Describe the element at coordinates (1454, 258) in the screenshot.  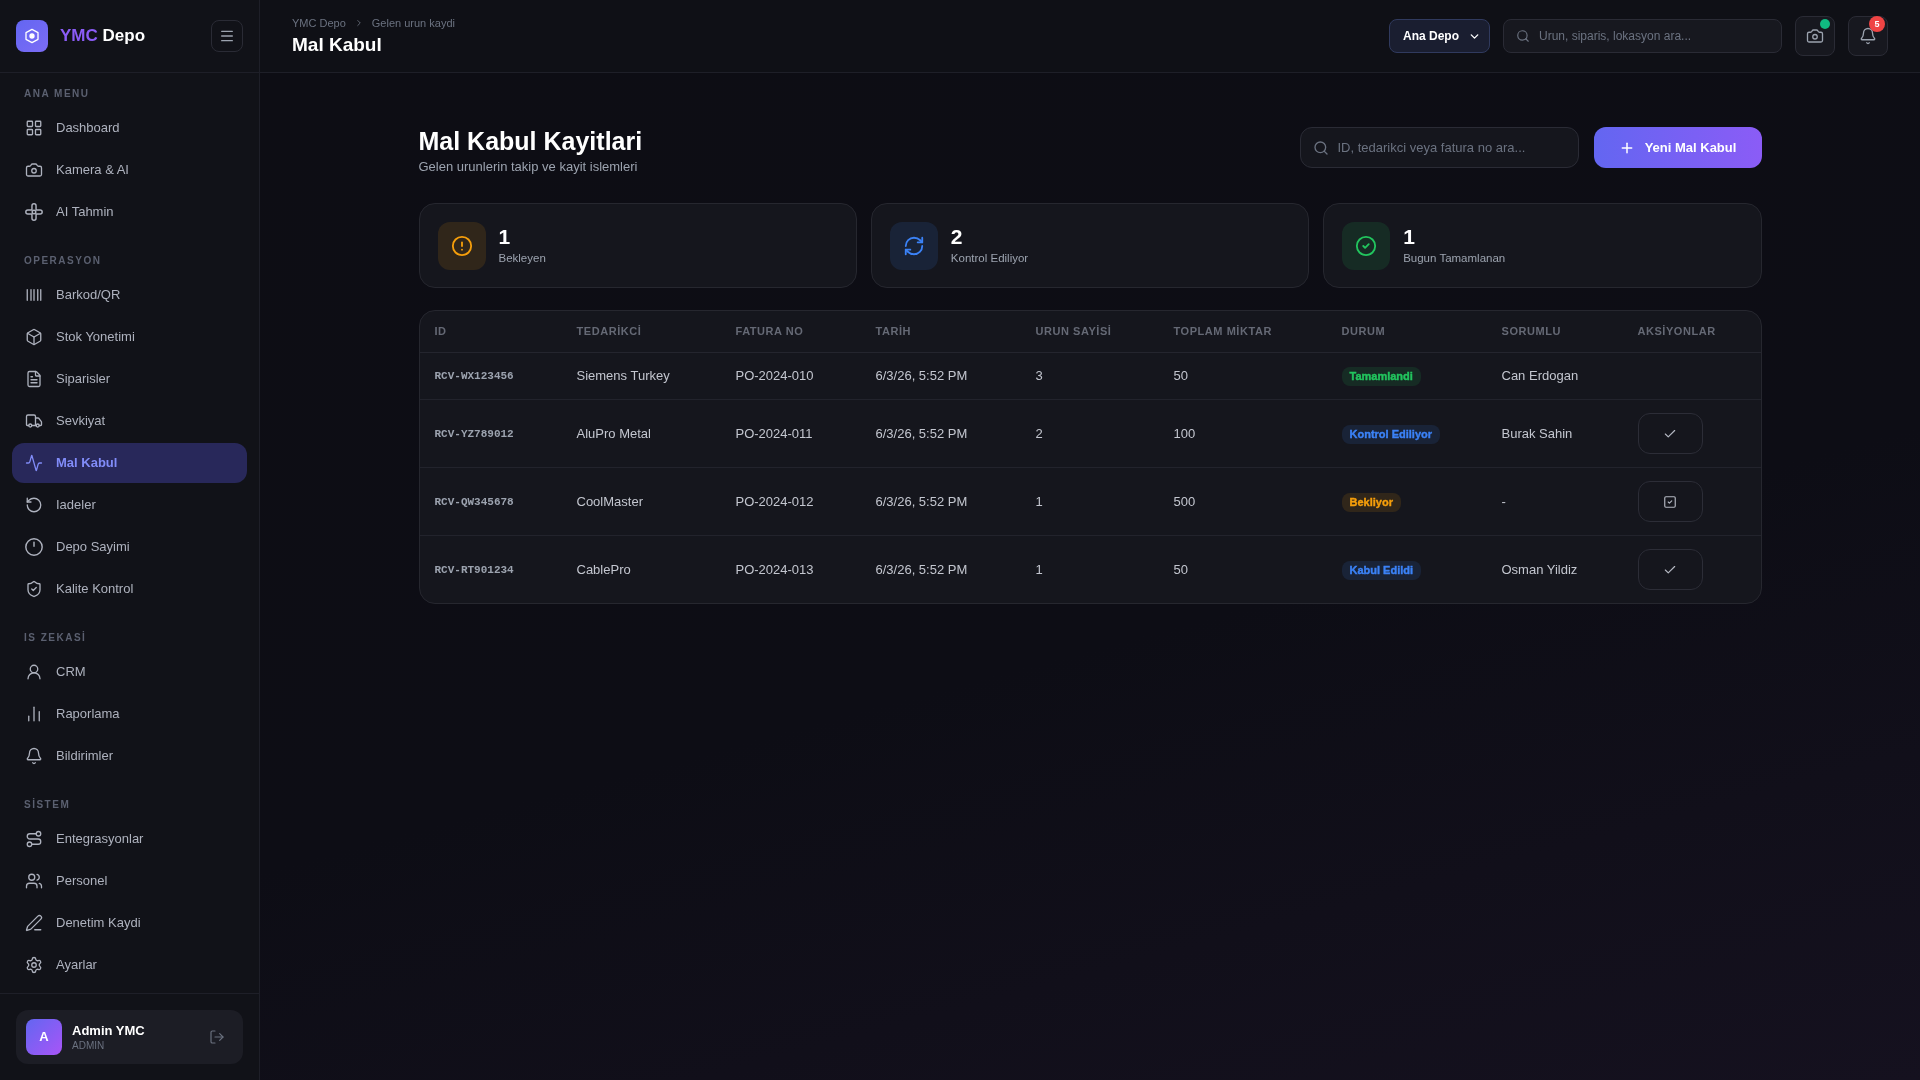
I see `stat-label: Bugun Tamamlanan` at that location.